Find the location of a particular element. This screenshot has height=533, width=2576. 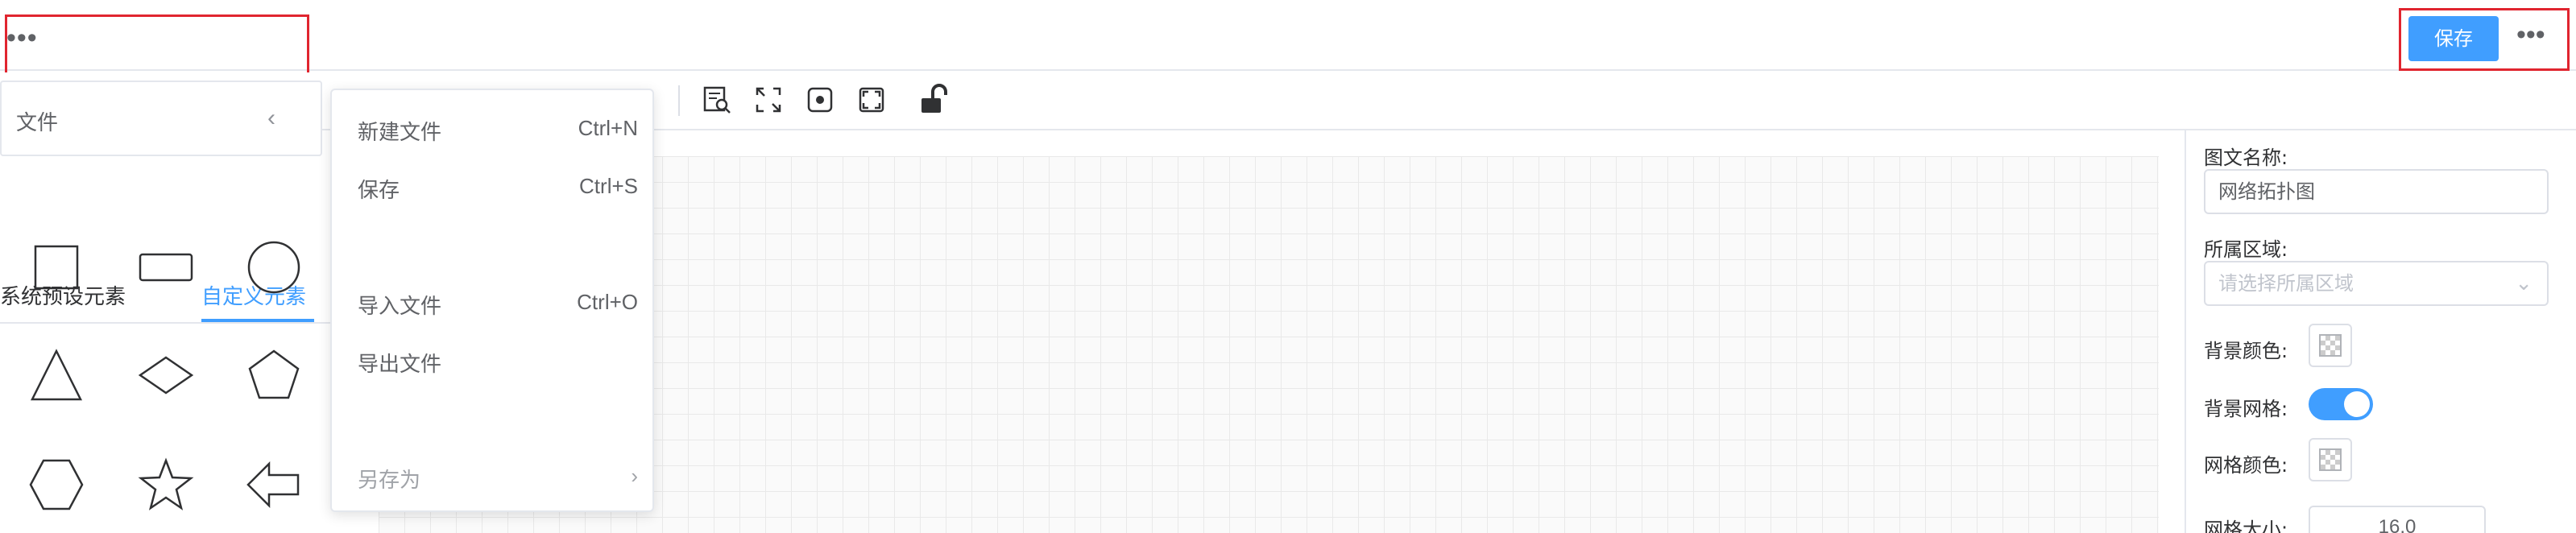

menu-item-save-as: 另存为 › is located at coordinates (493, 476).